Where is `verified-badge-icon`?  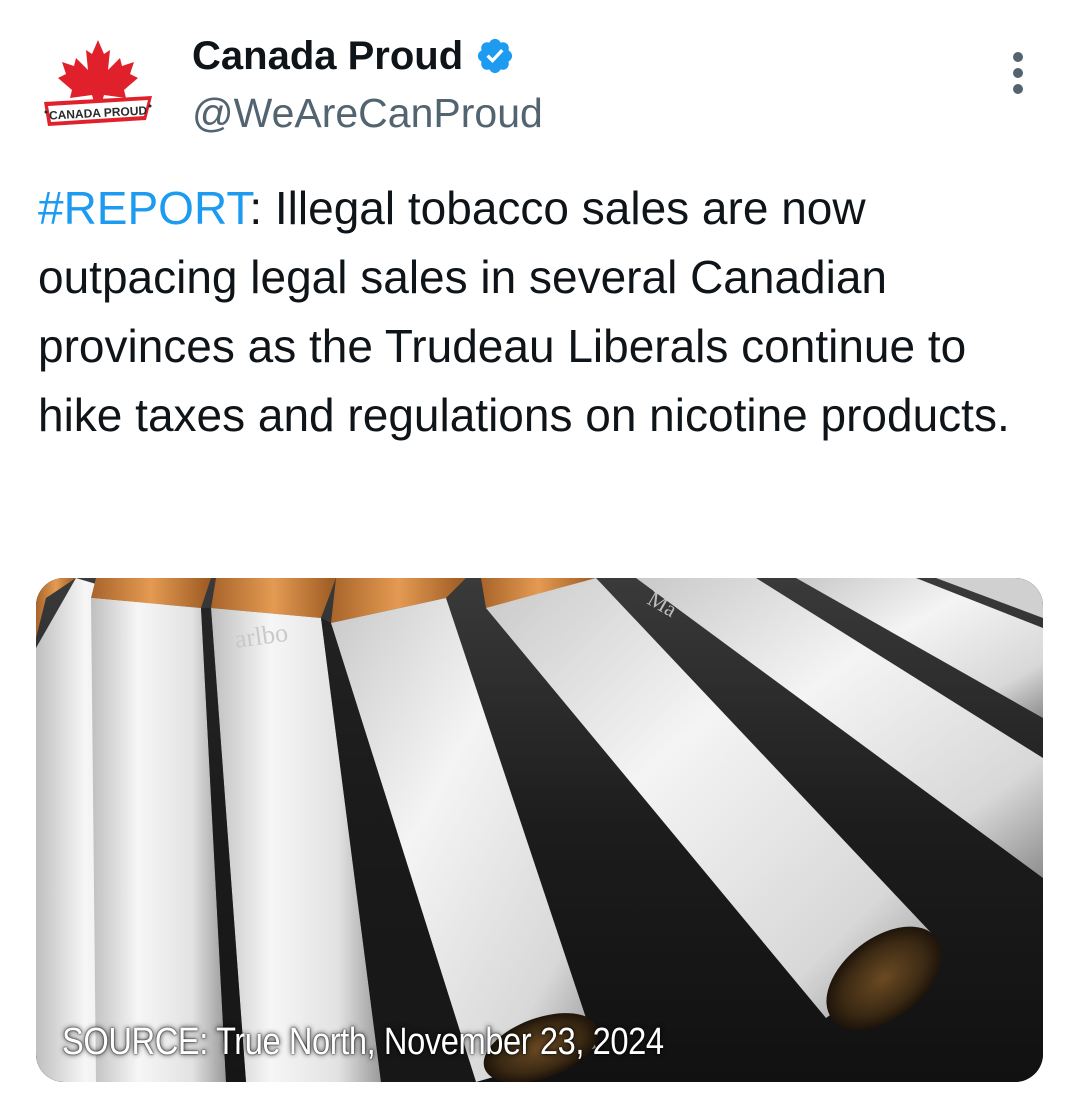
verified-badge-icon is located at coordinates (495, 56).